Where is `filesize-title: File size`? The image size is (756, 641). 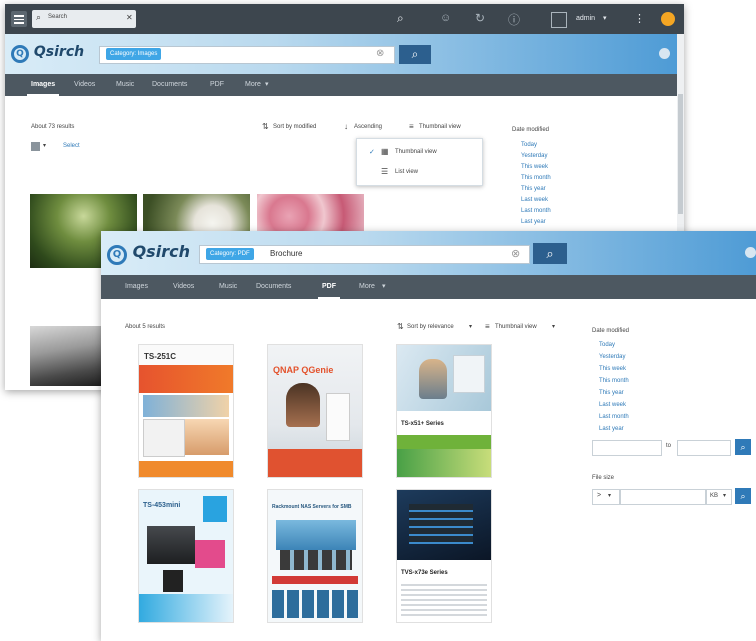 filesize-title: File size is located at coordinates (603, 478).